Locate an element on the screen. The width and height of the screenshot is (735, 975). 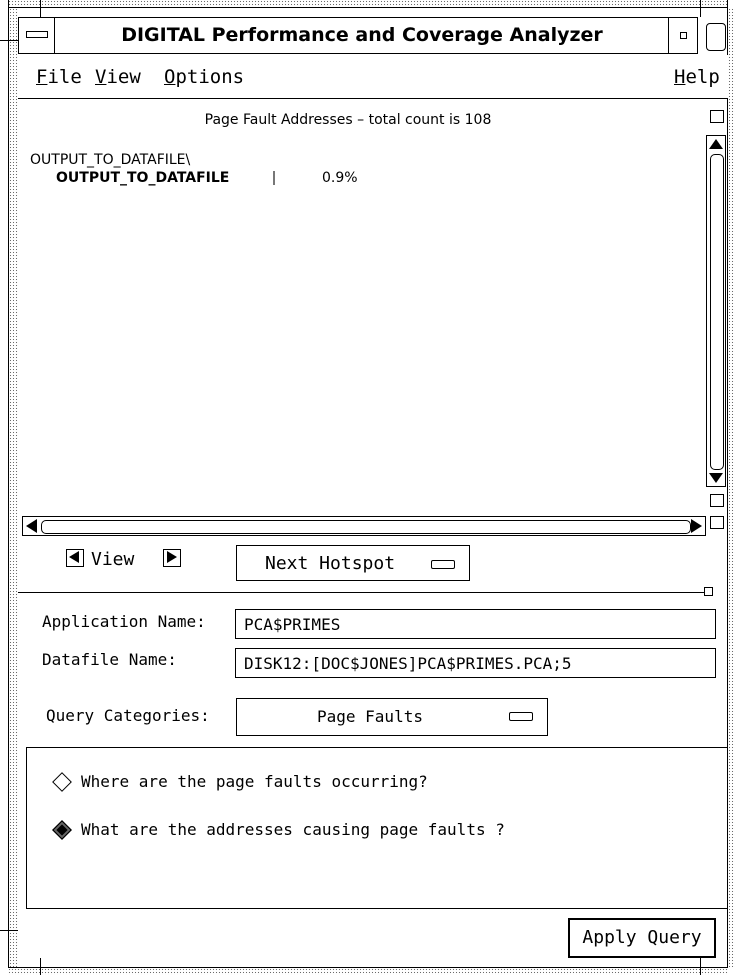
datafile-name-field: DISK12:[DOC$JONES]PCA$PRIMES.PCA;5 is located at coordinates (475, 663).